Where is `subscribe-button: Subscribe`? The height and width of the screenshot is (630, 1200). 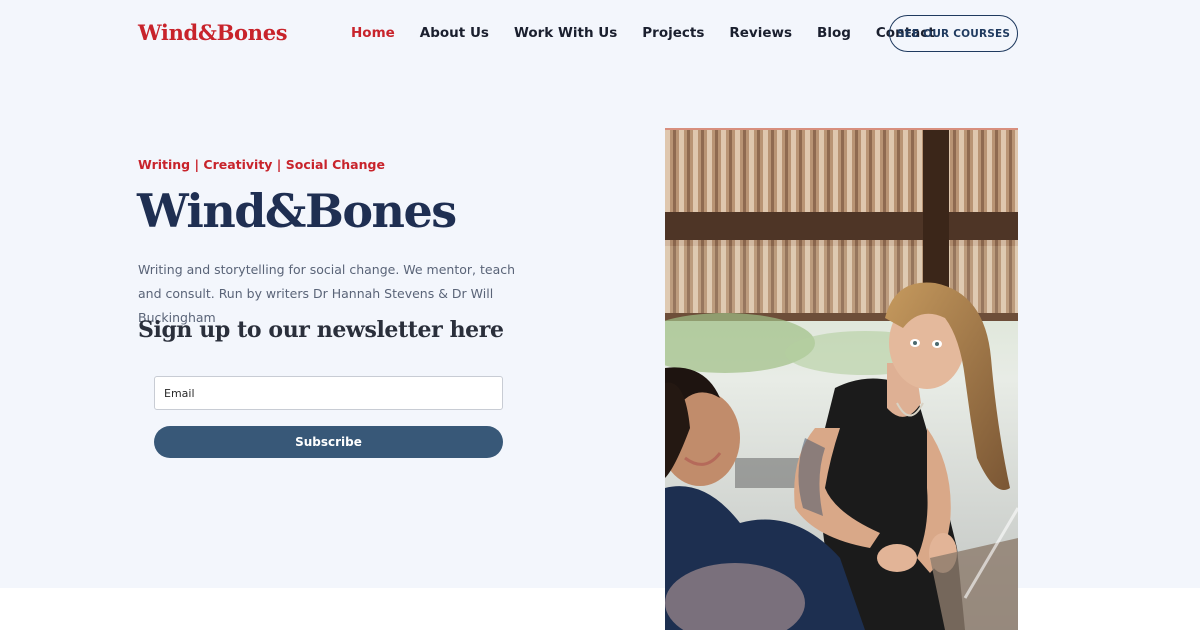 subscribe-button: Subscribe is located at coordinates (328, 442).